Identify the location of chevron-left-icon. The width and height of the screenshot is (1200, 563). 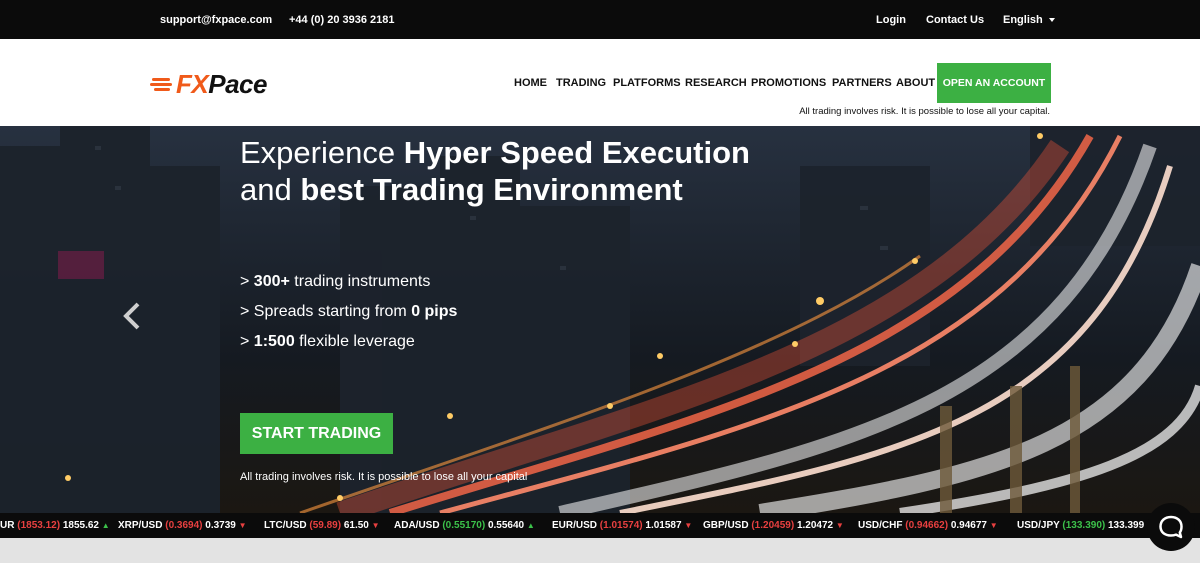
(132, 316).